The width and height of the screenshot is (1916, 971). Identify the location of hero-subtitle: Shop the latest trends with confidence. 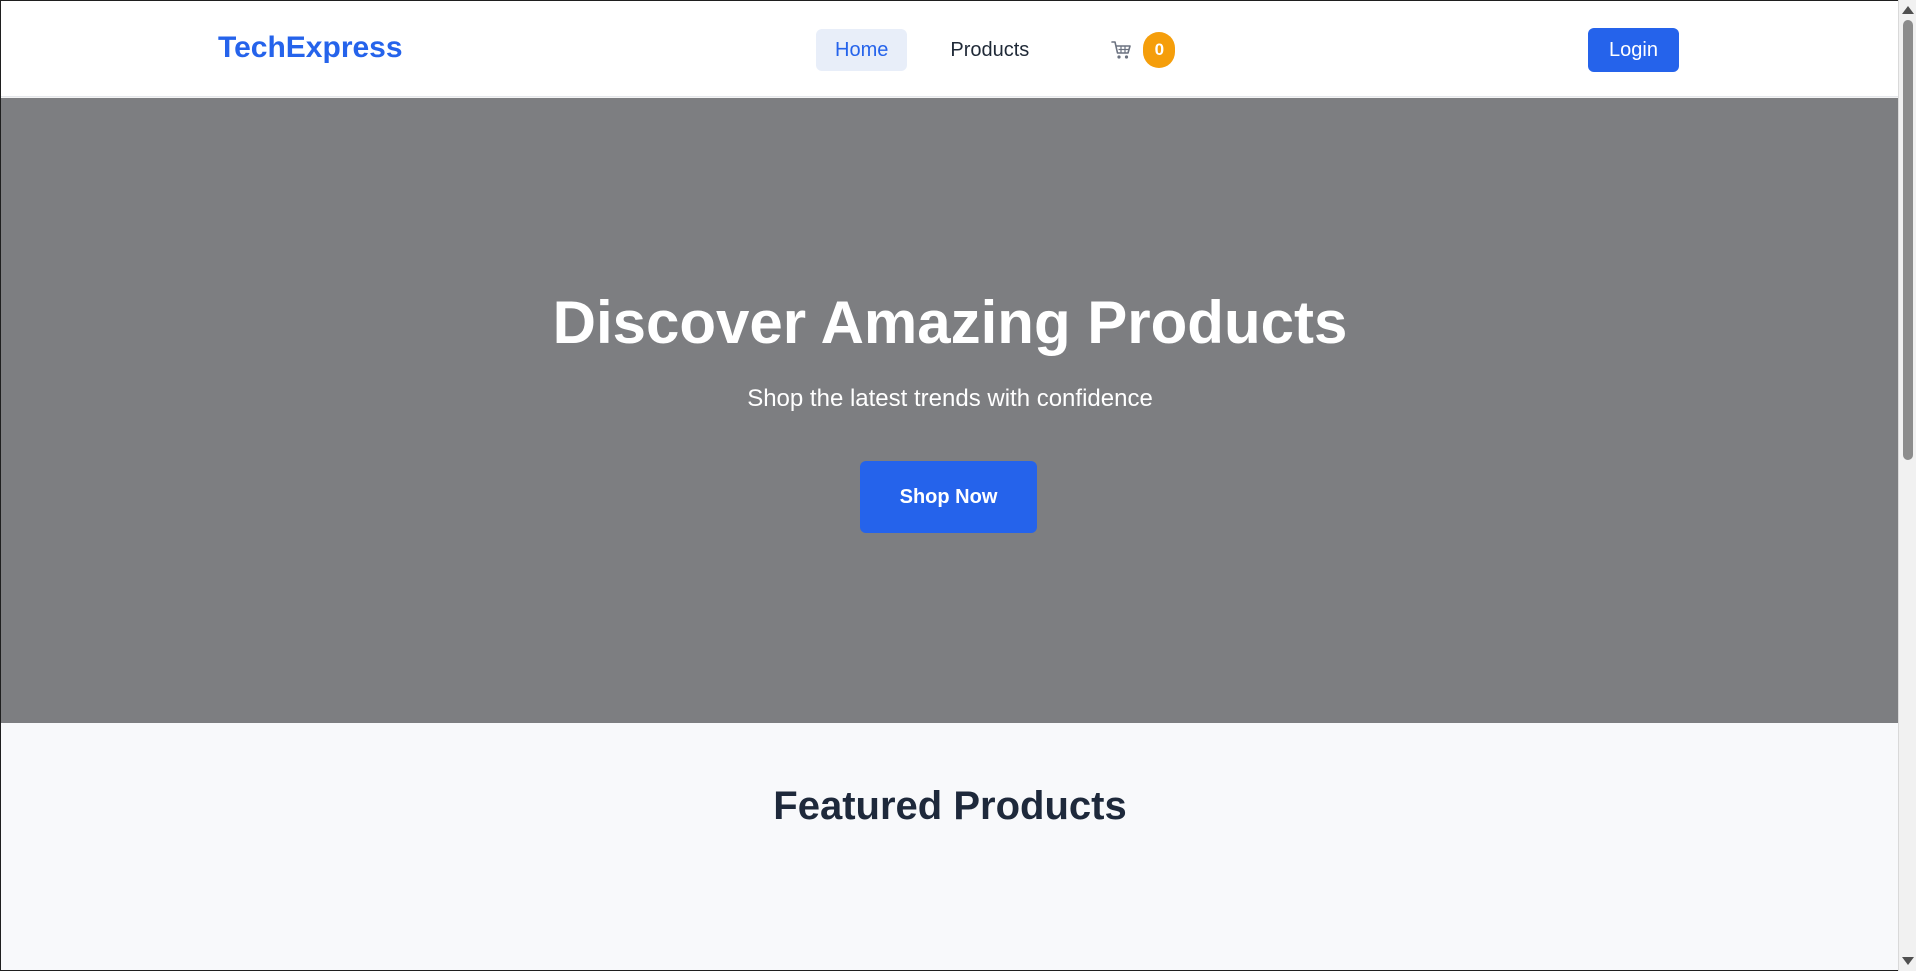
(950, 398).